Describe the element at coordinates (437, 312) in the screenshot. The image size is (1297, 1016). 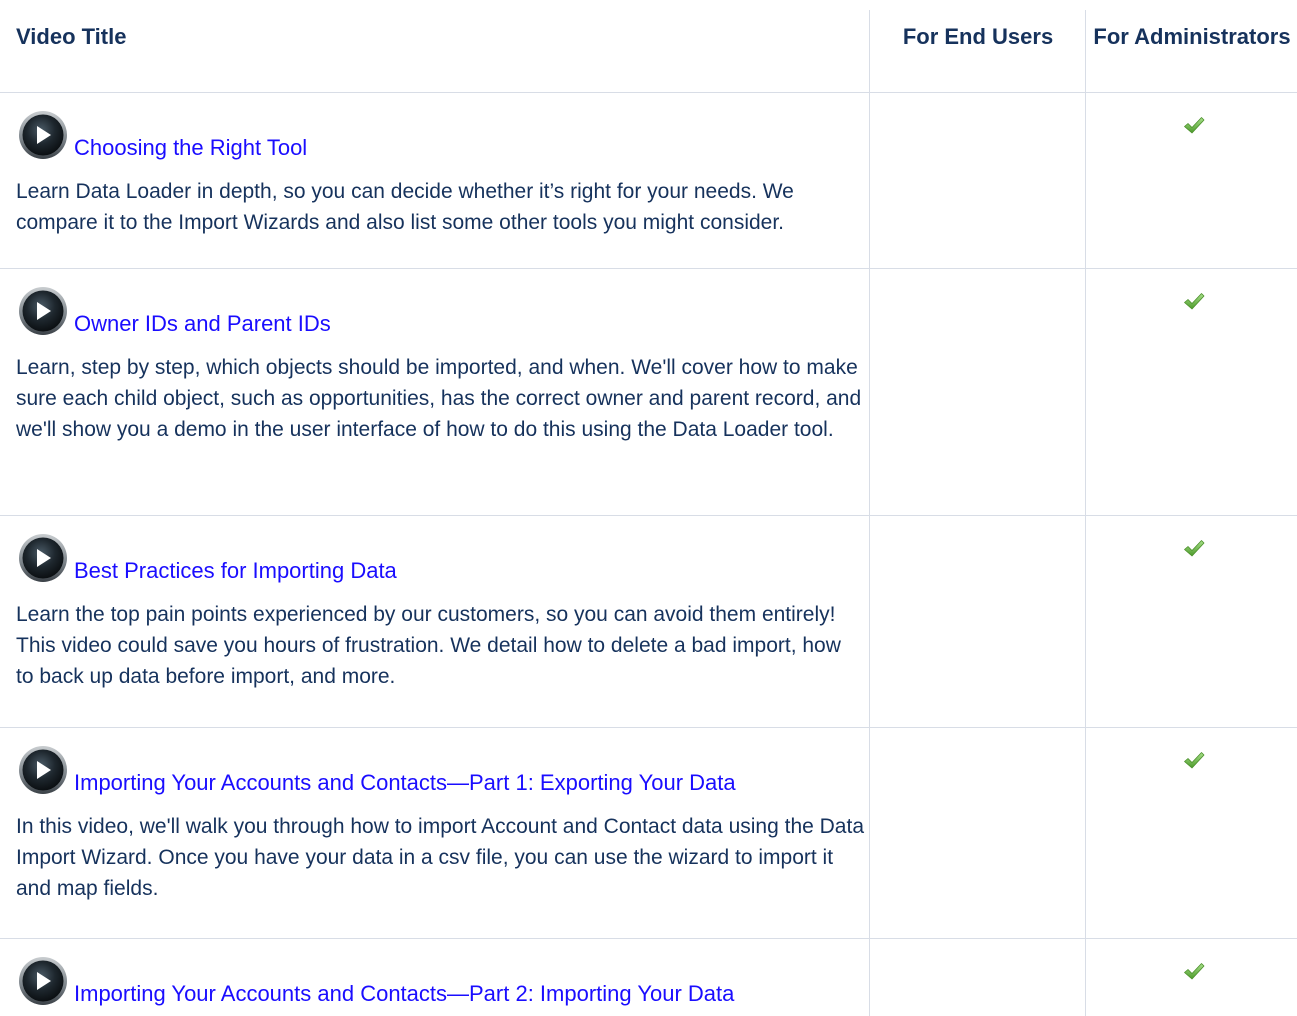
I see `video-title-line: Owner IDs and Parent IDs` at that location.